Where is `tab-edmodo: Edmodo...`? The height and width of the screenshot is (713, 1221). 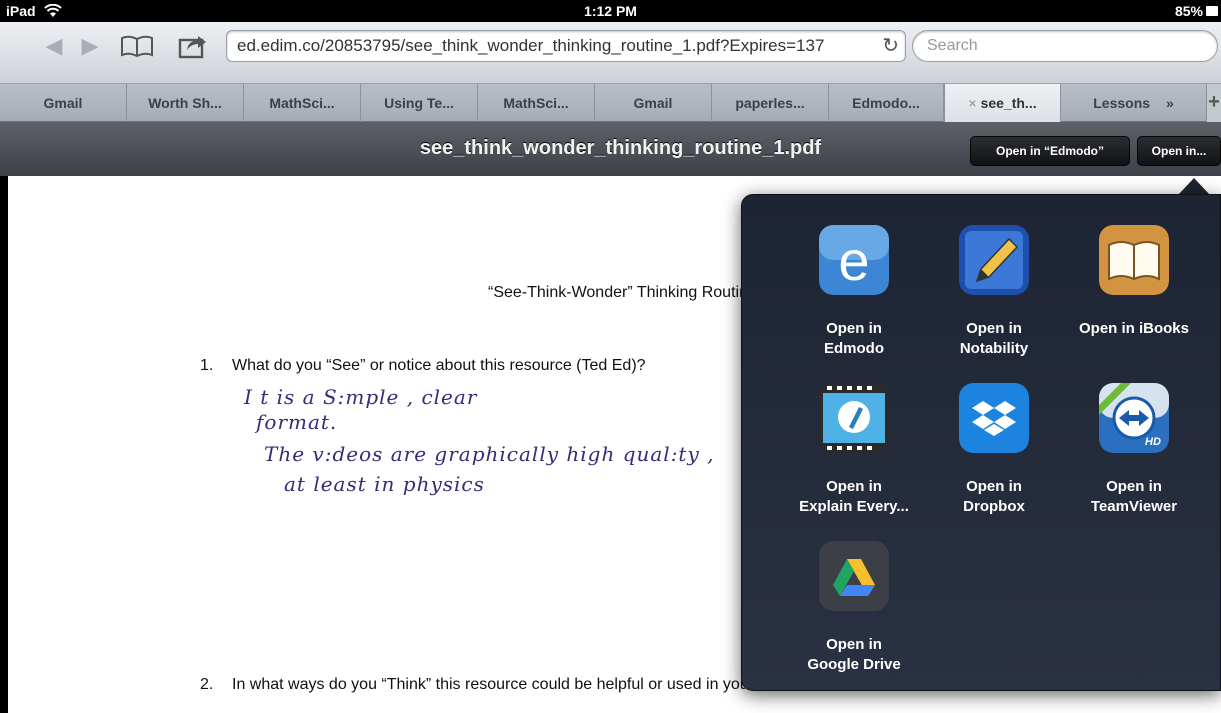
tab-edmodo: Edmodo... is located at coordinates (886, 103).